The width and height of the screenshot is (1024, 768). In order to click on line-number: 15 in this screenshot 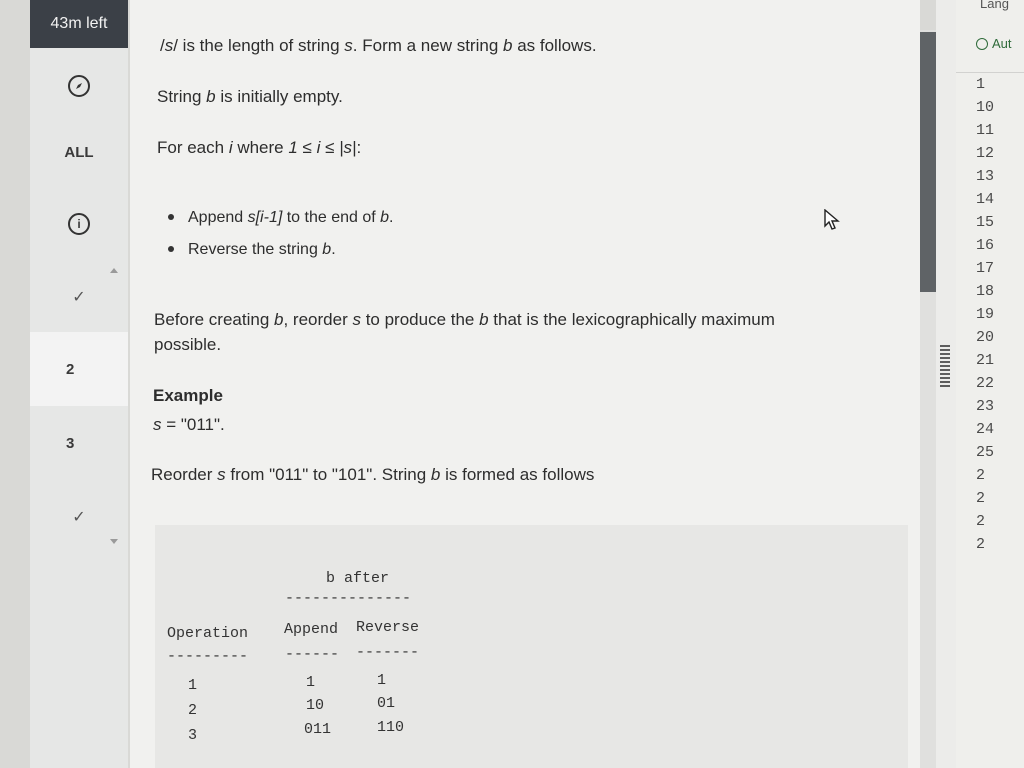, I will do `click(985, 222)`.